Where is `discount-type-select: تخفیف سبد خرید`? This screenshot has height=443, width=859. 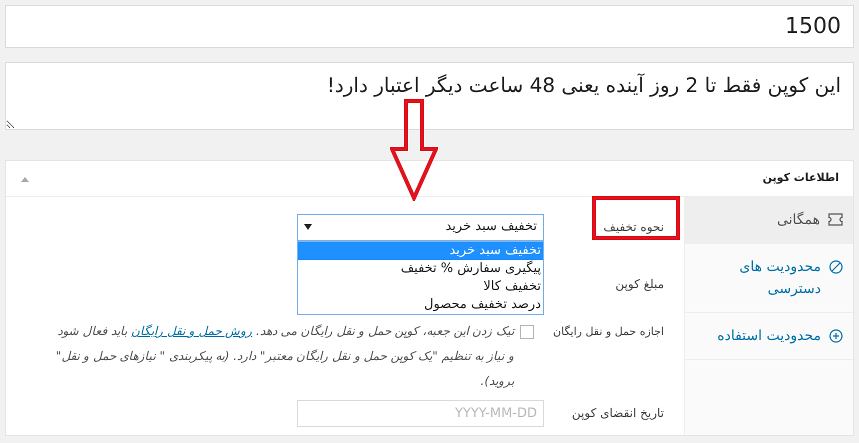
discount-type-select: تخفیف سبد خرید is located at coordinates (420, 227).